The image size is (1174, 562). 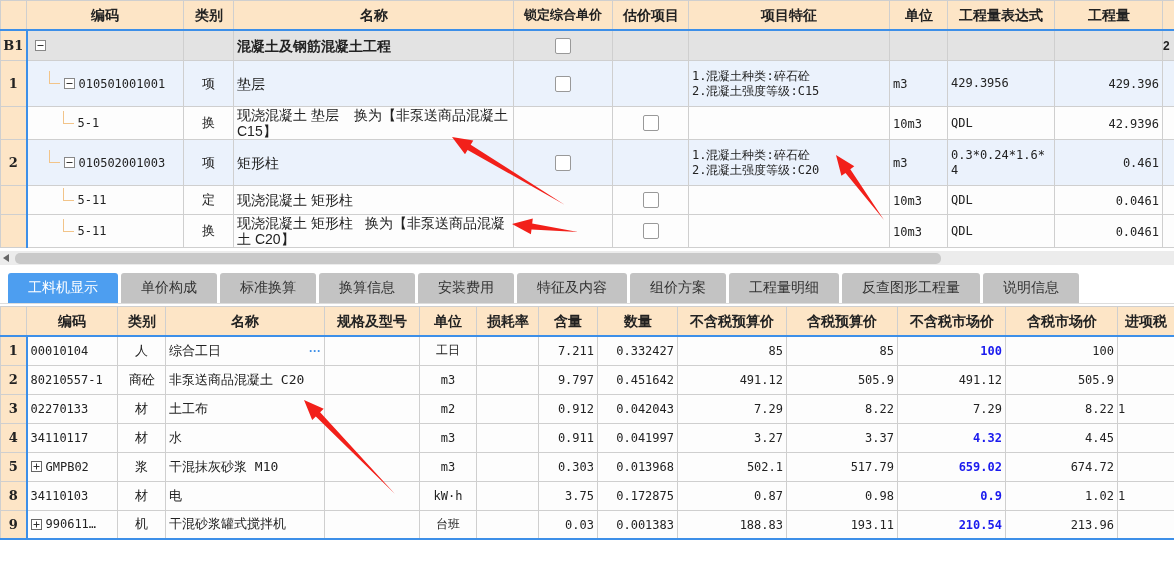 What do you see at coordinates (911, 288) in the screenshot?
I see `tab: 反查图形工程量` at bounding box center [911, 288].